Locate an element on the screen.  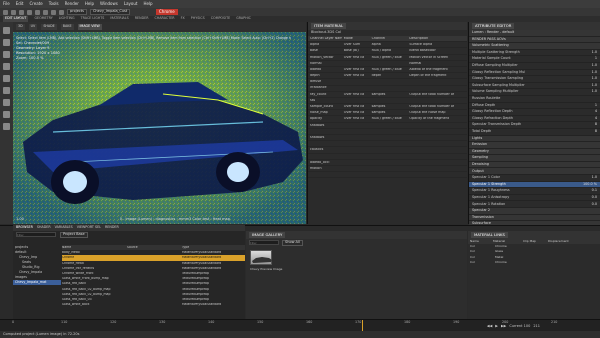
tab-uv: UV is located at coordinates (33, 27).